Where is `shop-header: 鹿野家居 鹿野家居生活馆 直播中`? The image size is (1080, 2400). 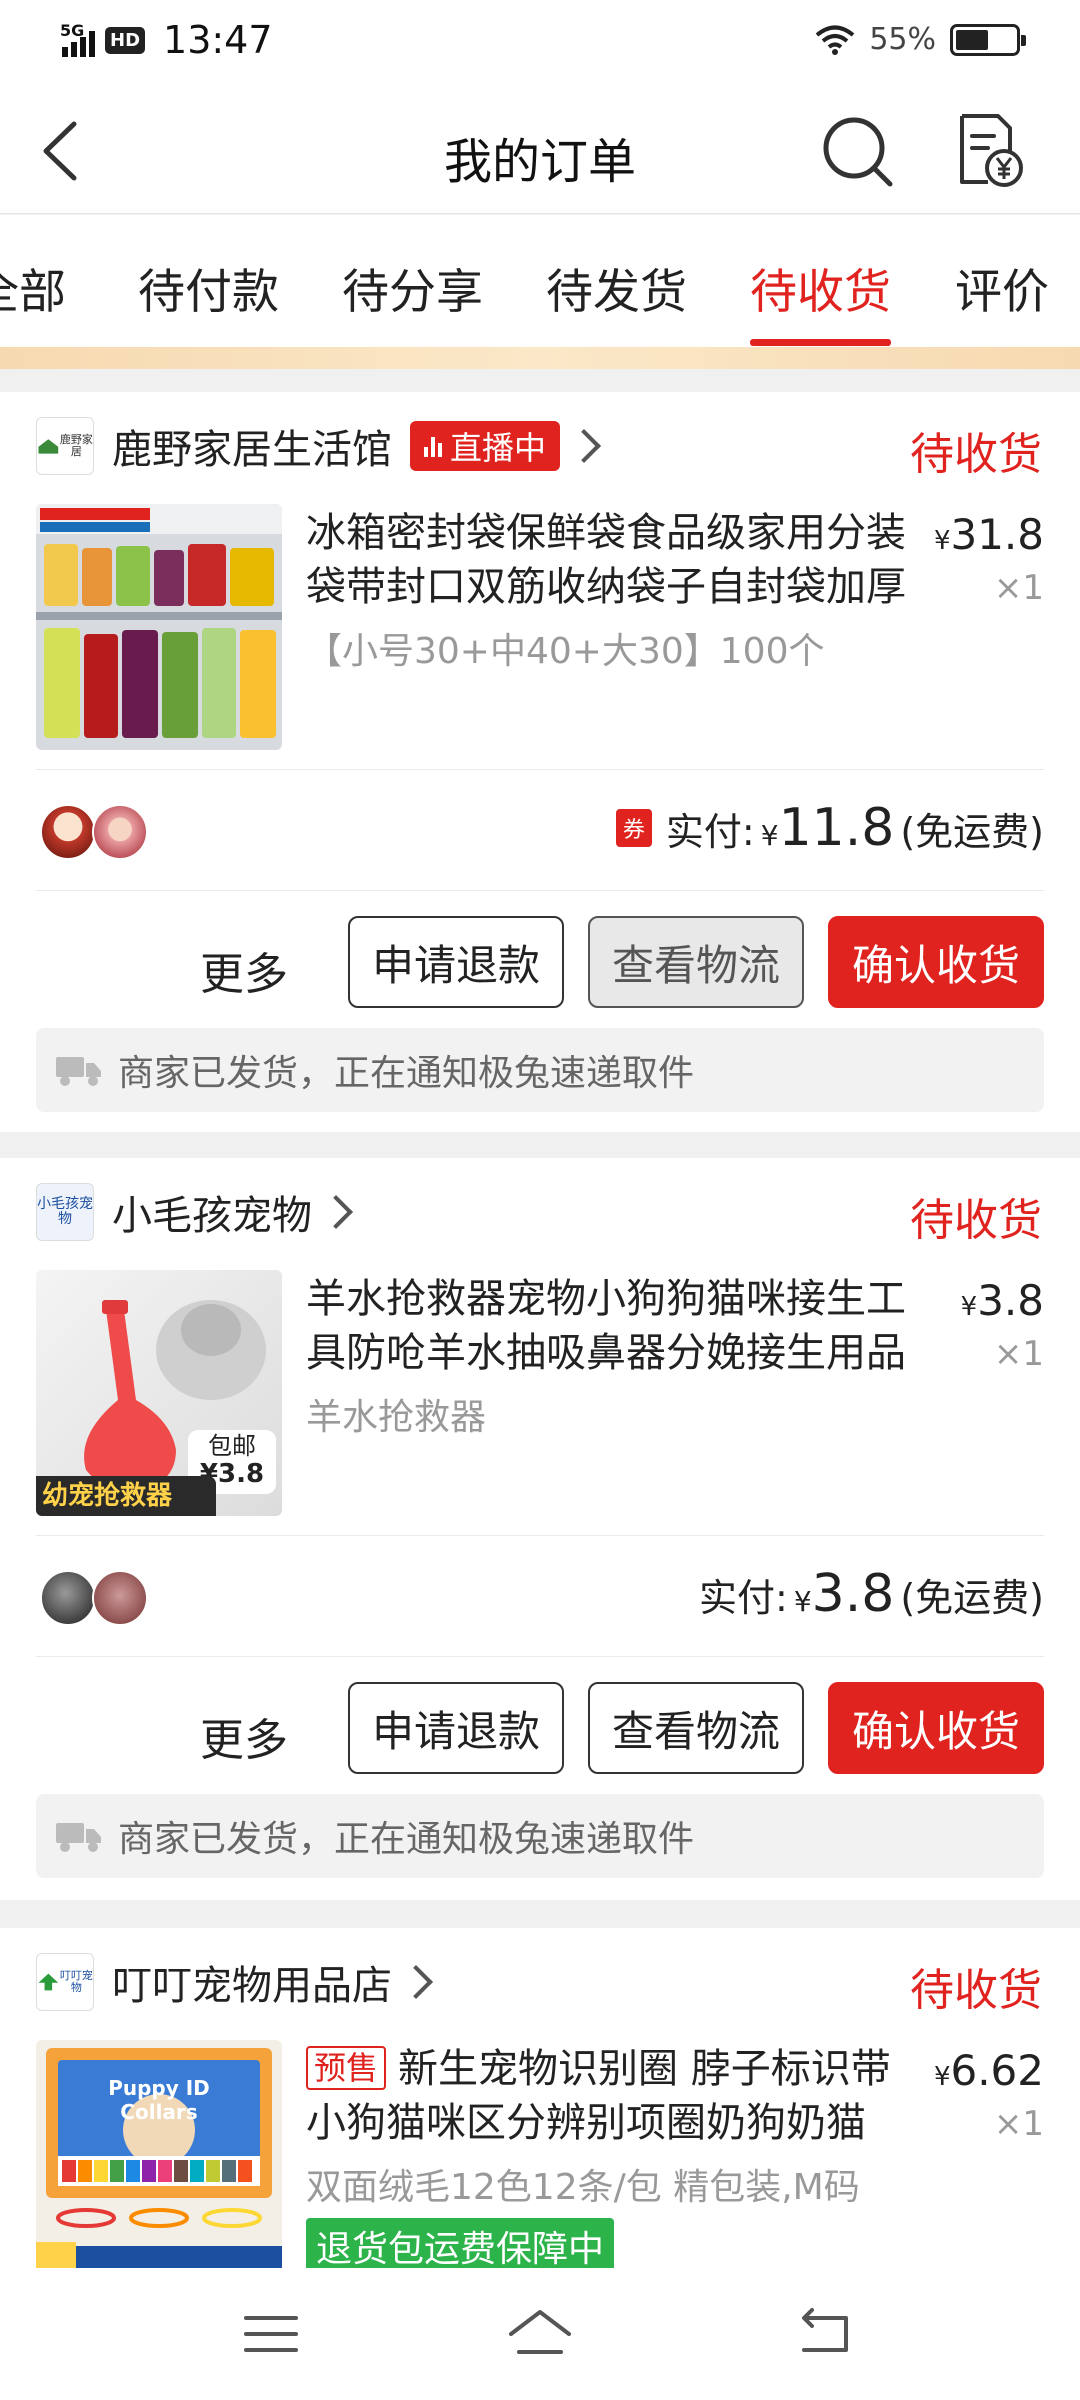
shop-header: 鹿野家居 鹿野家居生活馆 直播中 is located at coordinates (540, 446).